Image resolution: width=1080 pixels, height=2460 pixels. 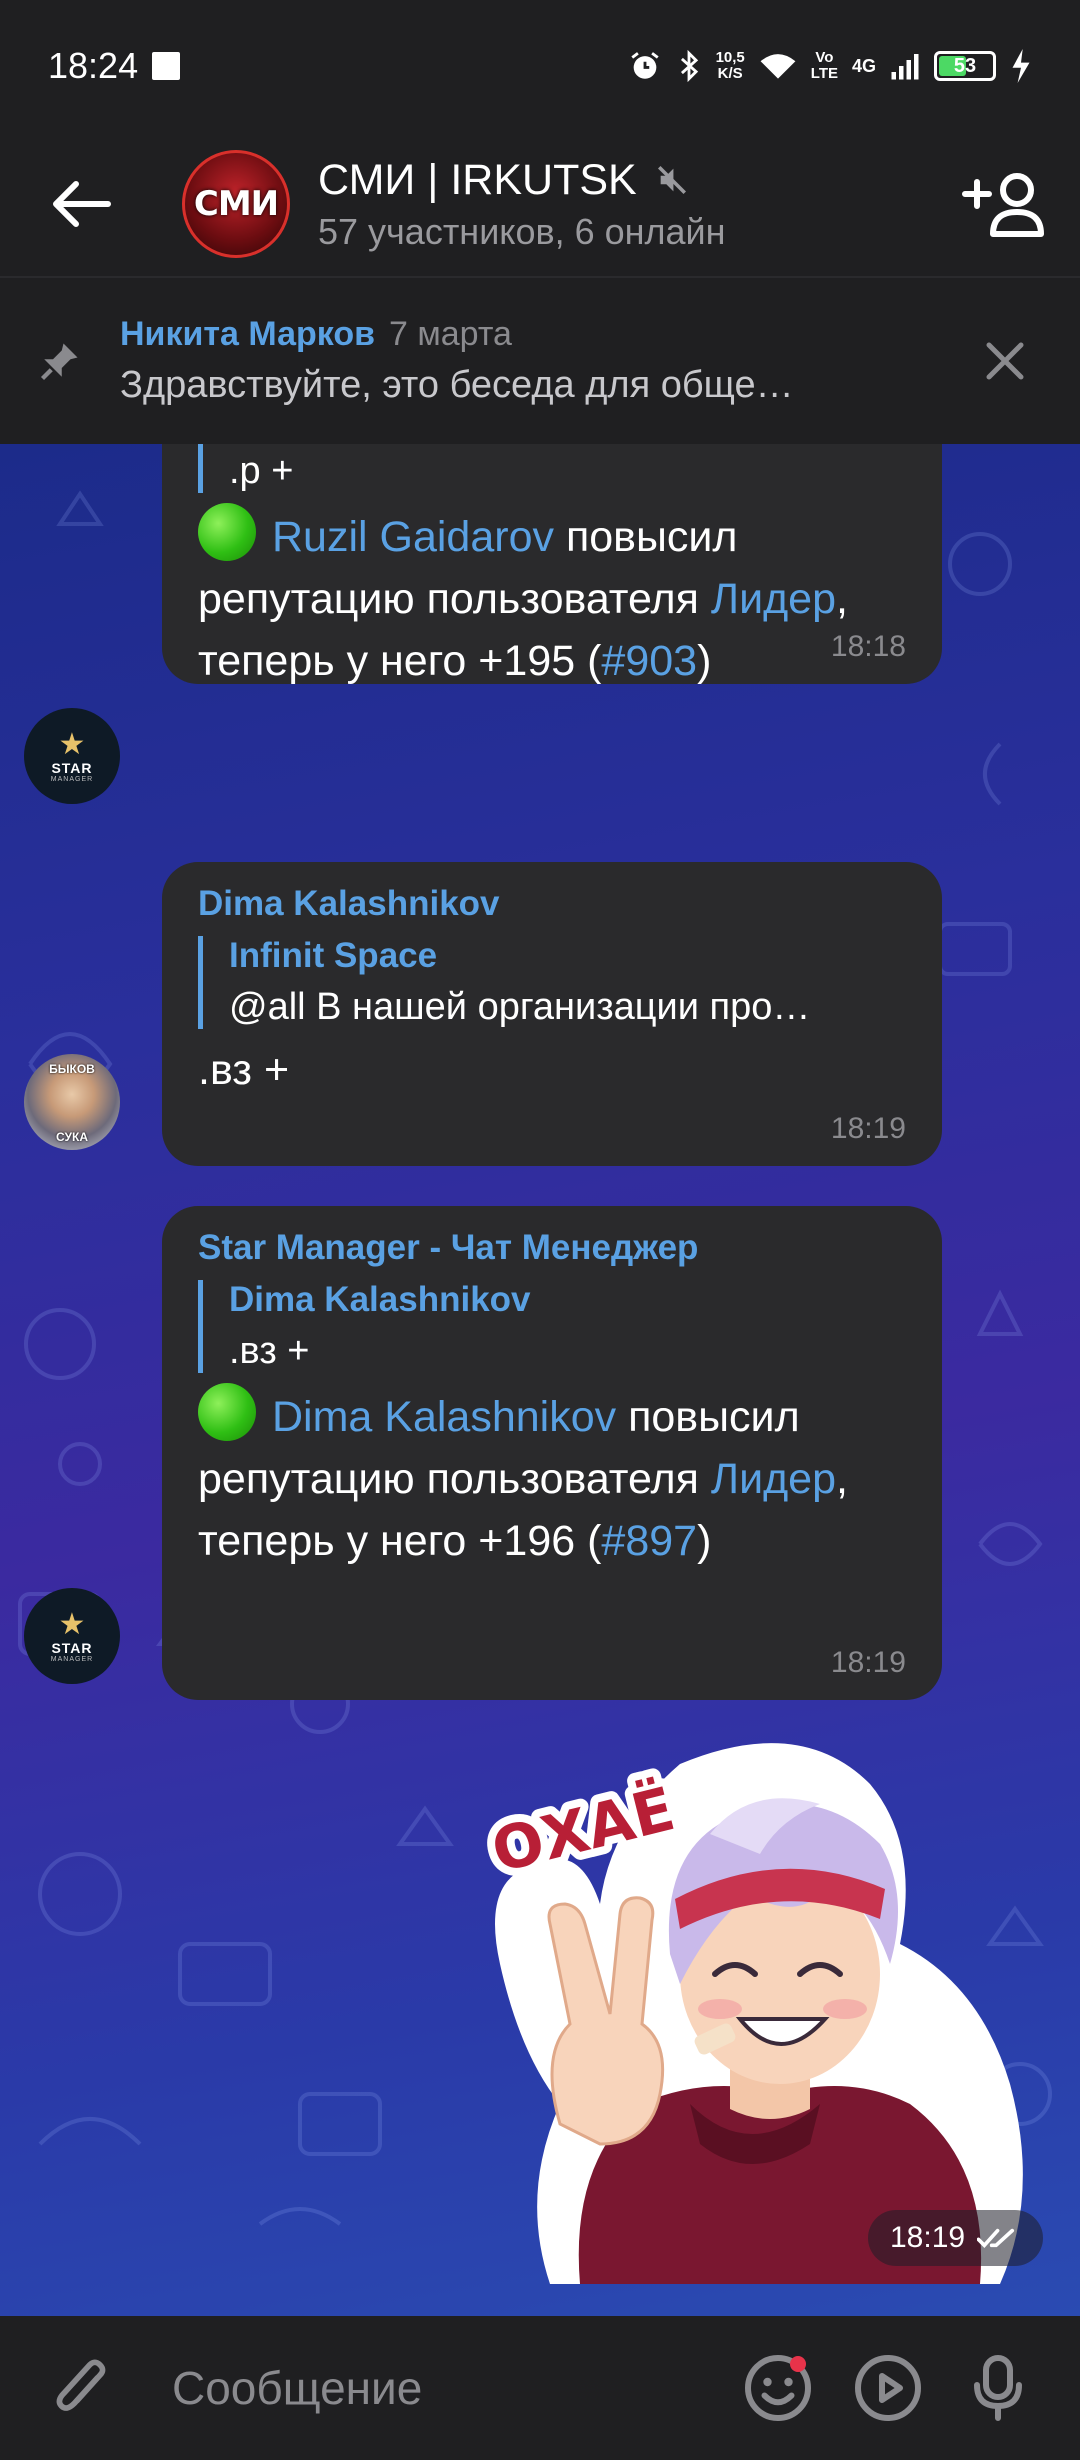 I want to click on notification-icon, so click(x=166, y=66).